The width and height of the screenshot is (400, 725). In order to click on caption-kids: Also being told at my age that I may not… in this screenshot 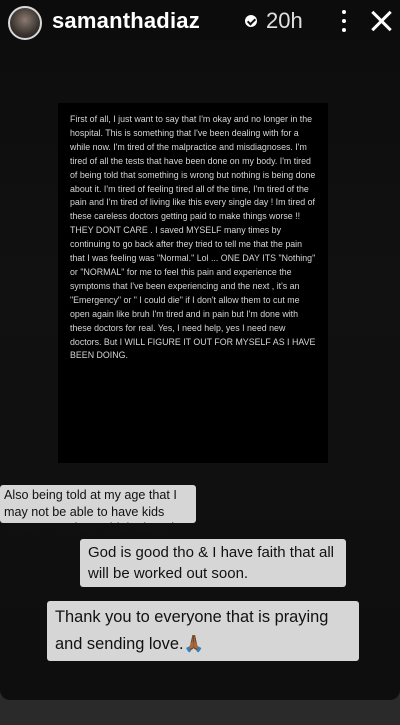, I will do `click(98, 510)`.